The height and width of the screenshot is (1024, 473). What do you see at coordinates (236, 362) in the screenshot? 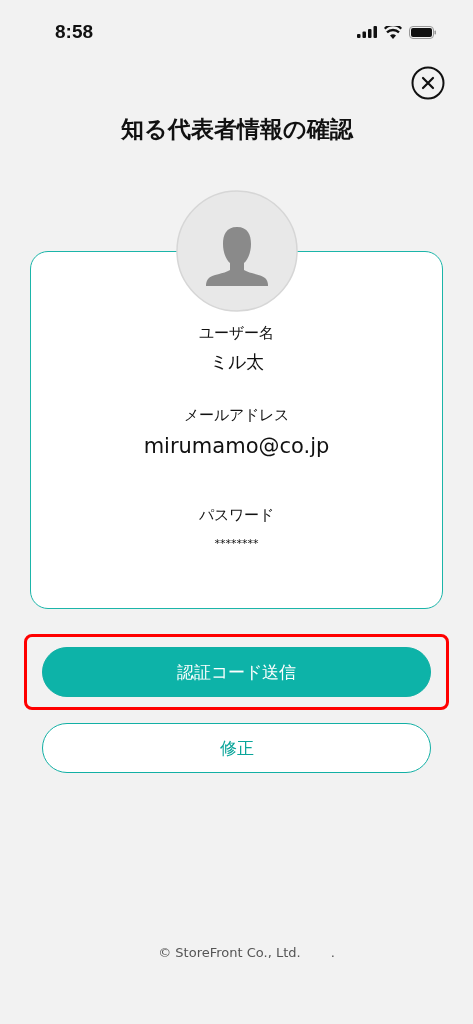
I see `field-value: ミル太` at bounding box center [236, 362].